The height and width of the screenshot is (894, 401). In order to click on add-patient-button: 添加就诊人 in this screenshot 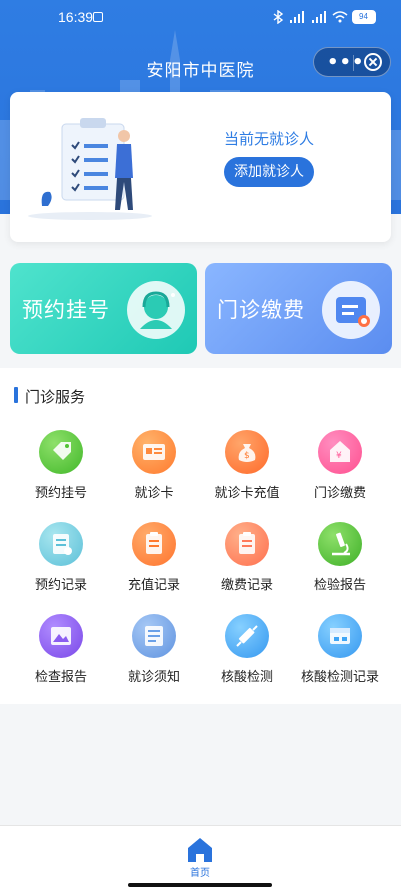, I will do `click(269, 172)`.